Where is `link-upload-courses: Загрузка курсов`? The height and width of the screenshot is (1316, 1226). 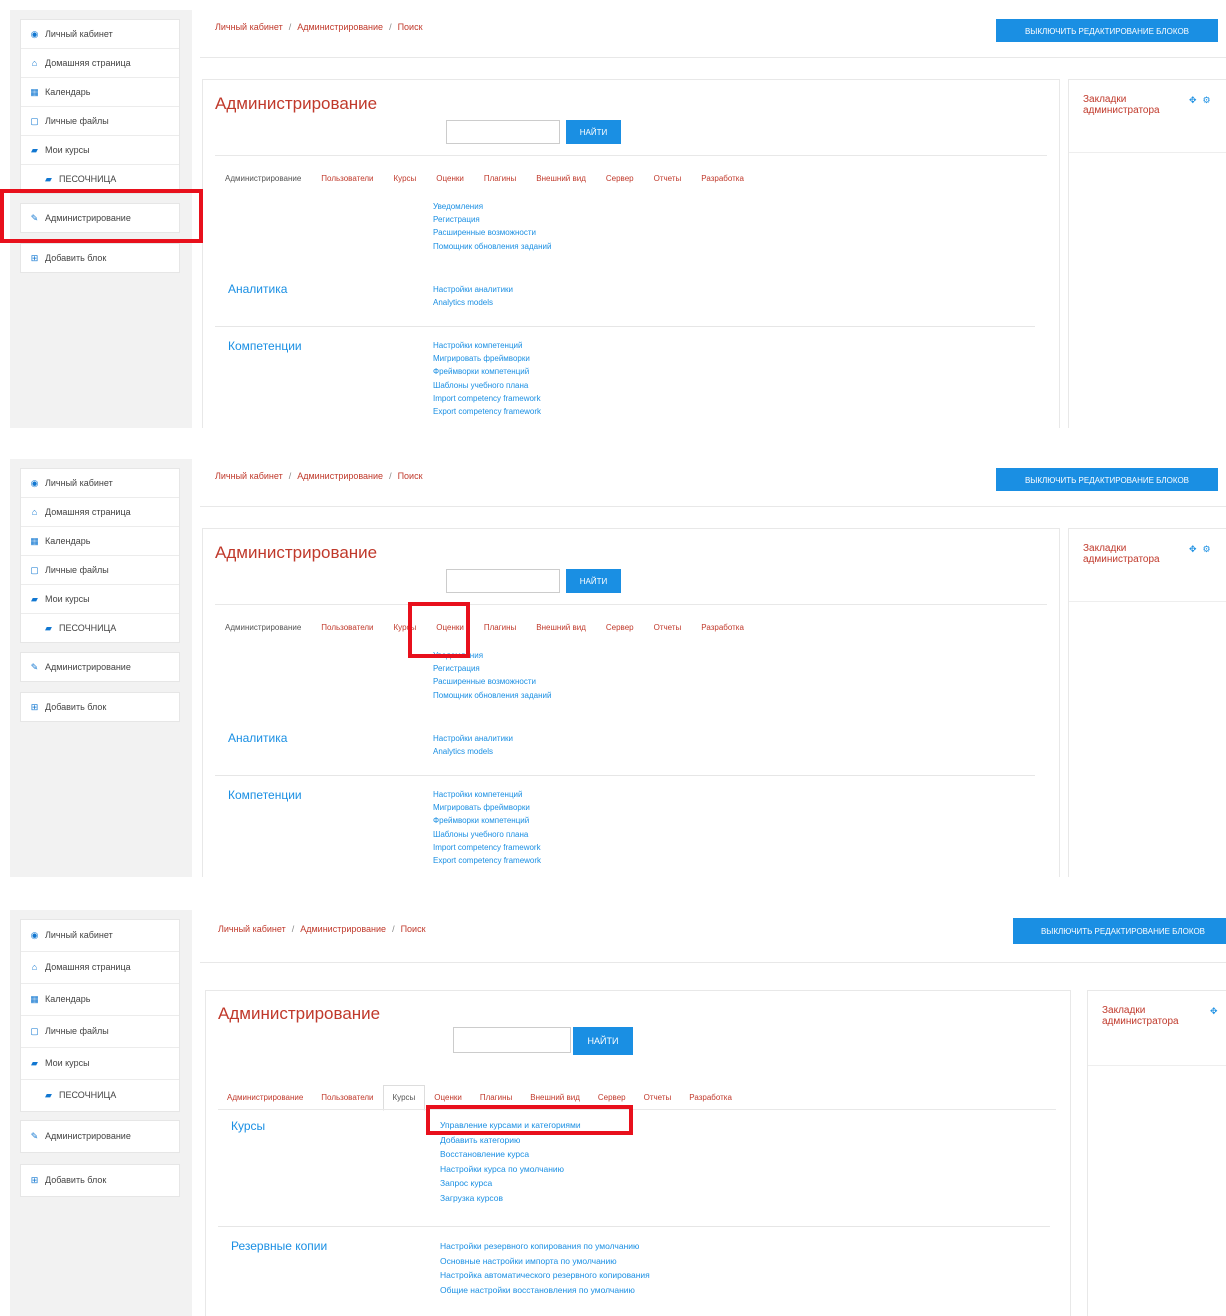
link-upload-courses: Загрузка курсов is located at coordinates (510, 1198).